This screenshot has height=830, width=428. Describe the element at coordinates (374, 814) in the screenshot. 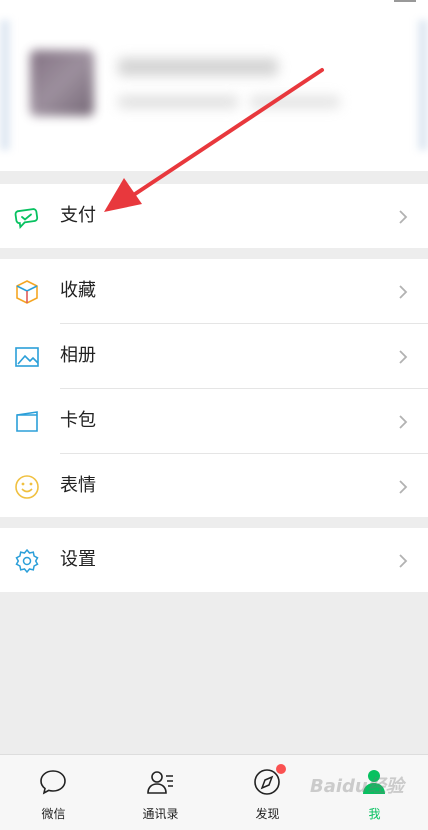

I see `tab-label: 我` at that location.